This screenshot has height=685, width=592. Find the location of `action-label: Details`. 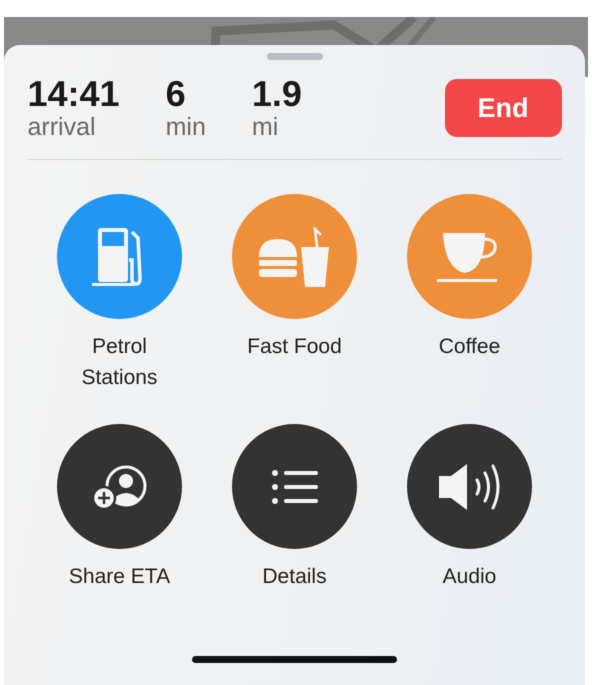

action-label: Details is located at coordinates (294, 577).